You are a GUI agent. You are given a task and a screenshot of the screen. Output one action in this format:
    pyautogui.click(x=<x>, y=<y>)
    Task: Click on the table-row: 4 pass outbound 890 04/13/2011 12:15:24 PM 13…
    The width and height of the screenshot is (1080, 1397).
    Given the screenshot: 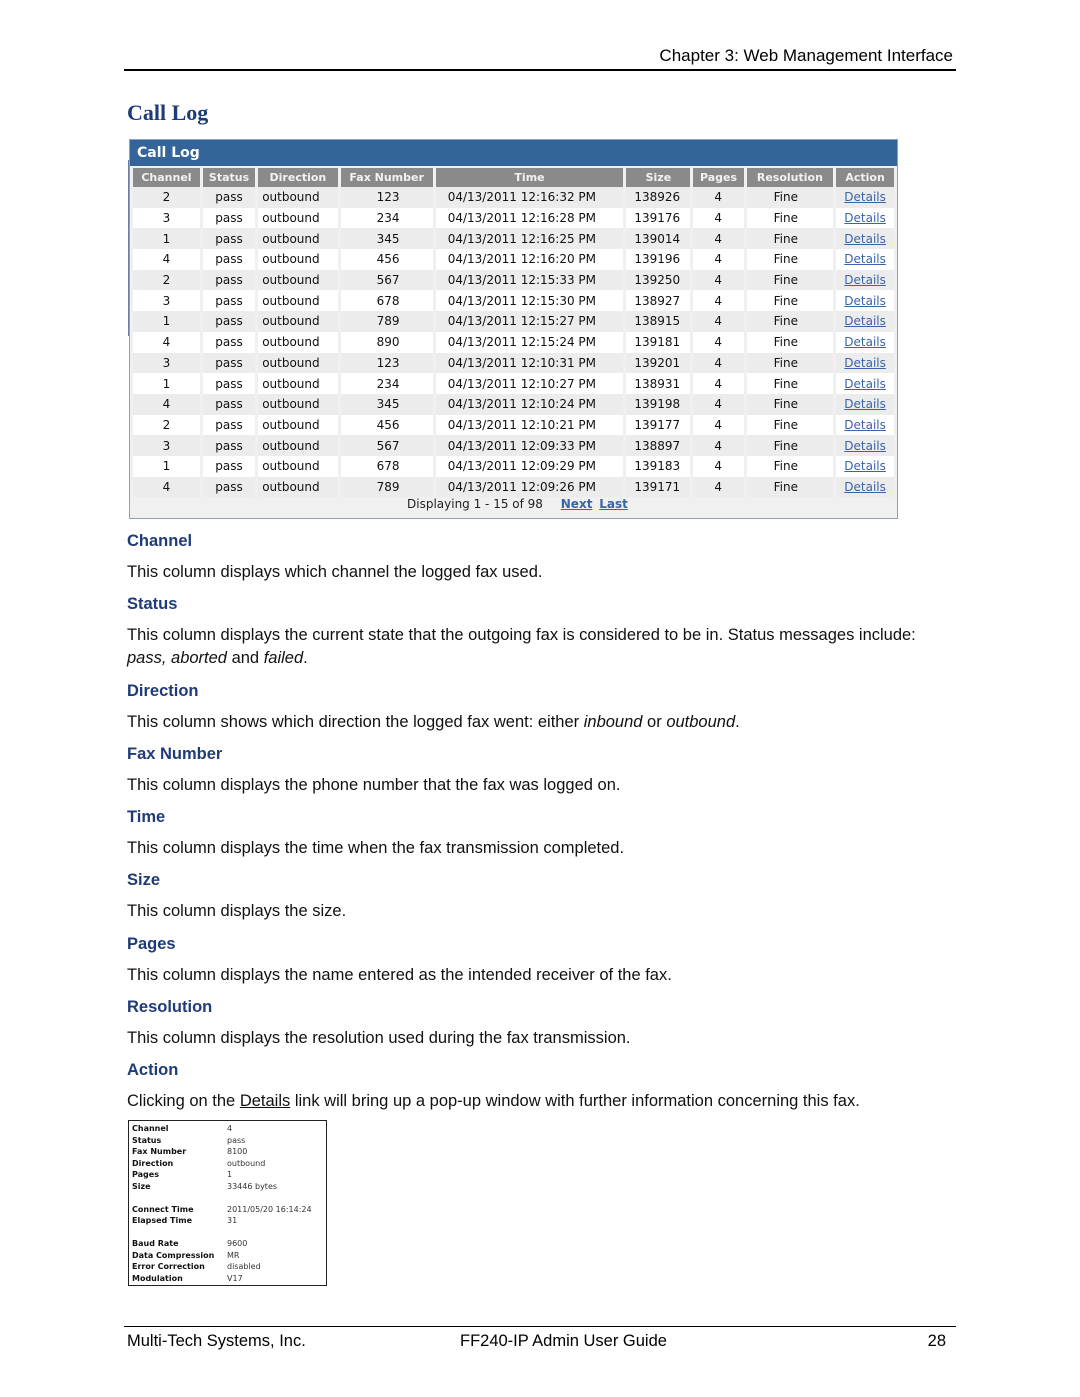 What is the action you would take?
    pyautogui.click(x=513, y=342)
    